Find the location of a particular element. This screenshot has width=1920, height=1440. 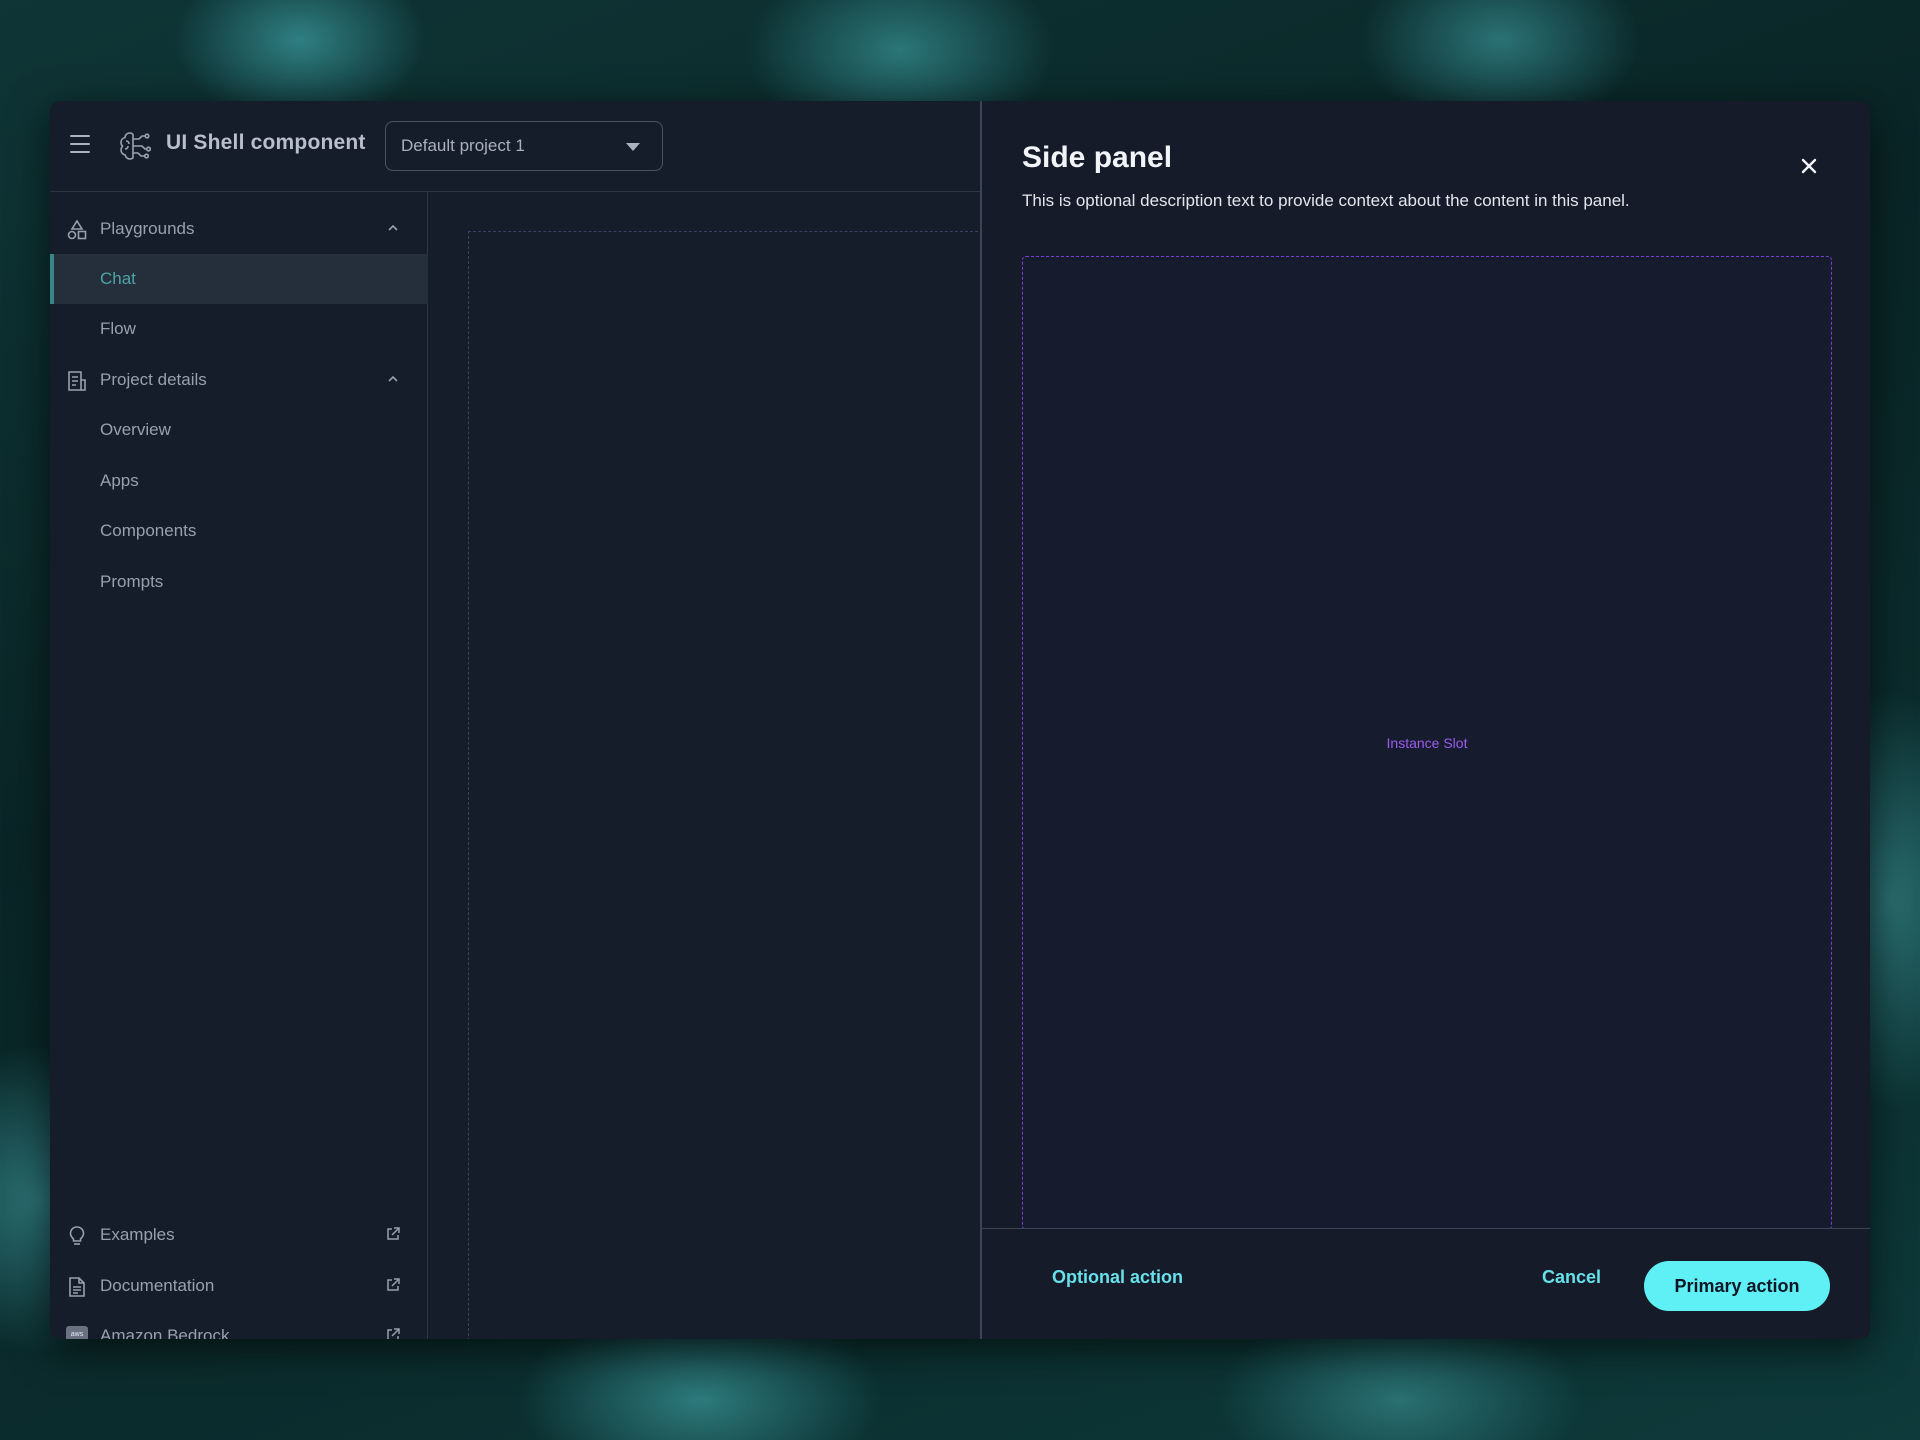

panel-title: Side panel is located at coordinates (1097, 157).